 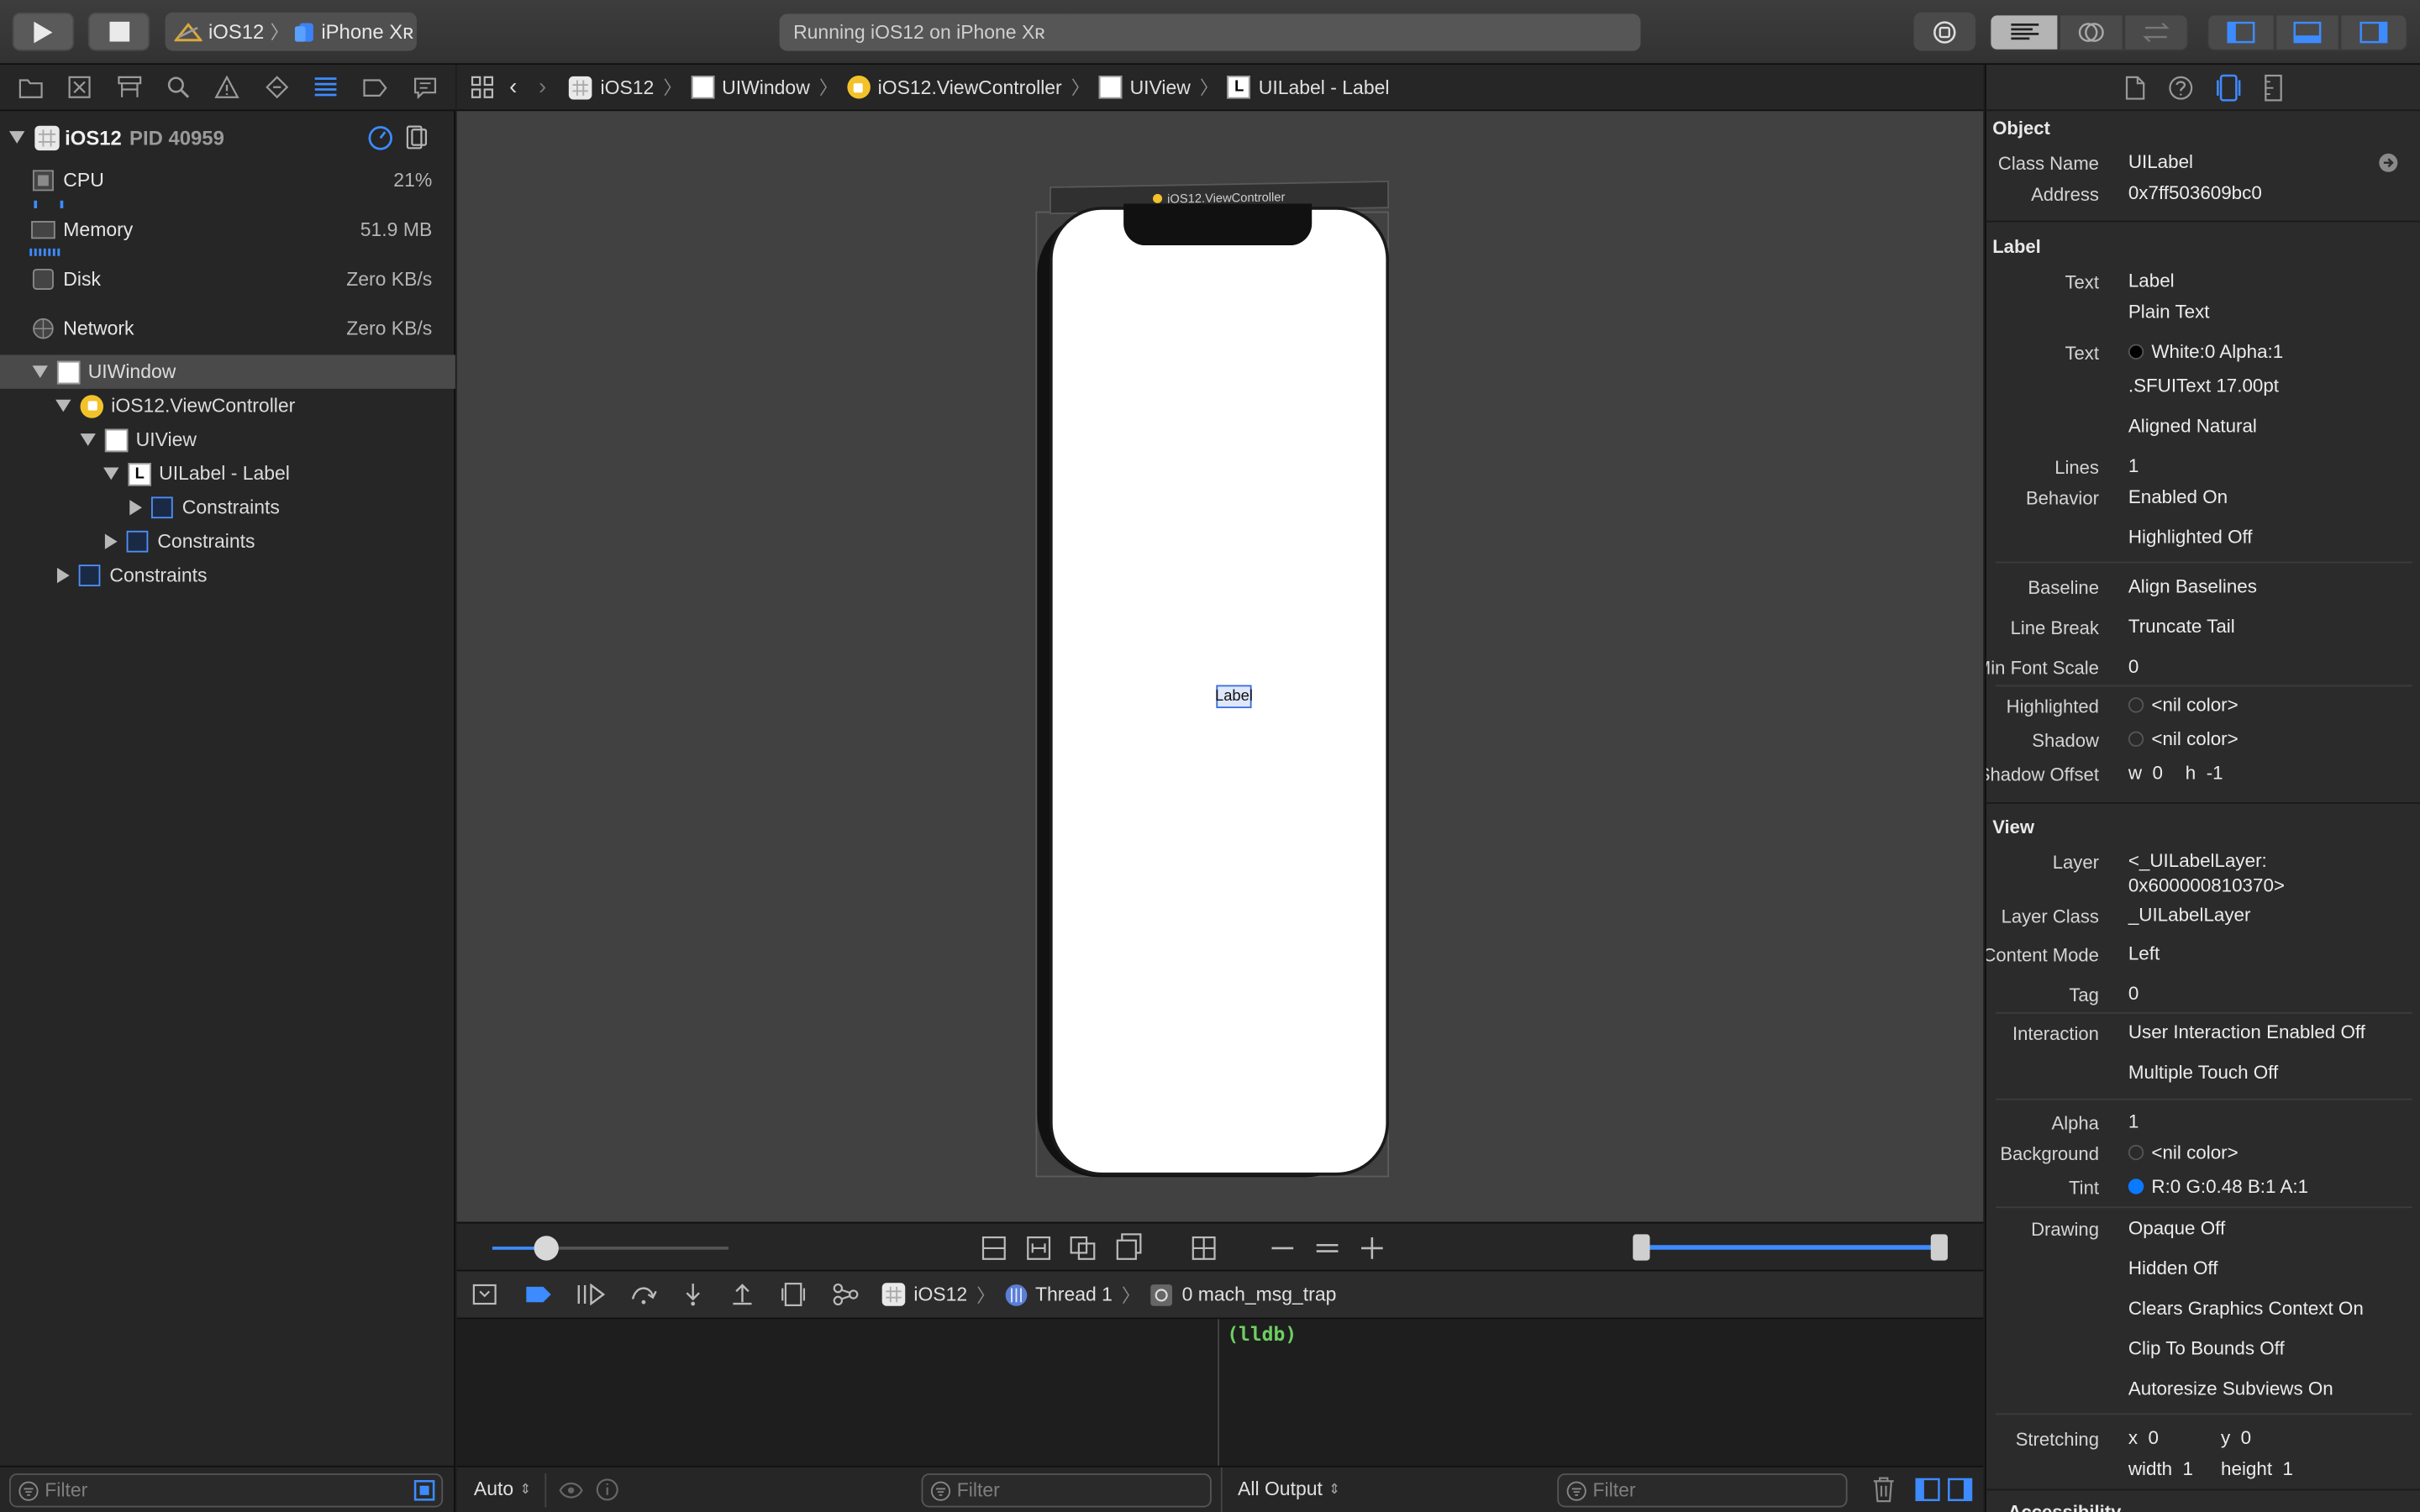 I want to click on text-value: Label, so click(x=2151, y=280).